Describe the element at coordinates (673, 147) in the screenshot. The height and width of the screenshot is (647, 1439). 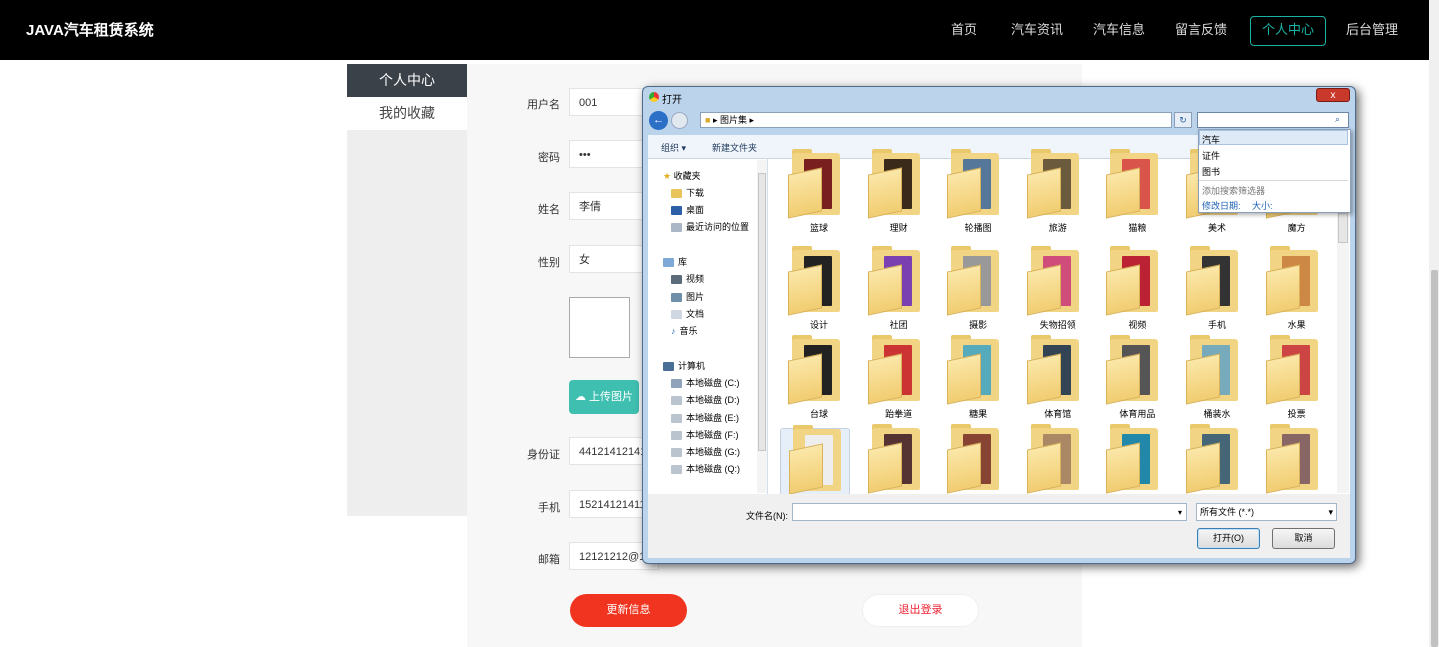
I see `organize-button: 组织 ▾` at that location.